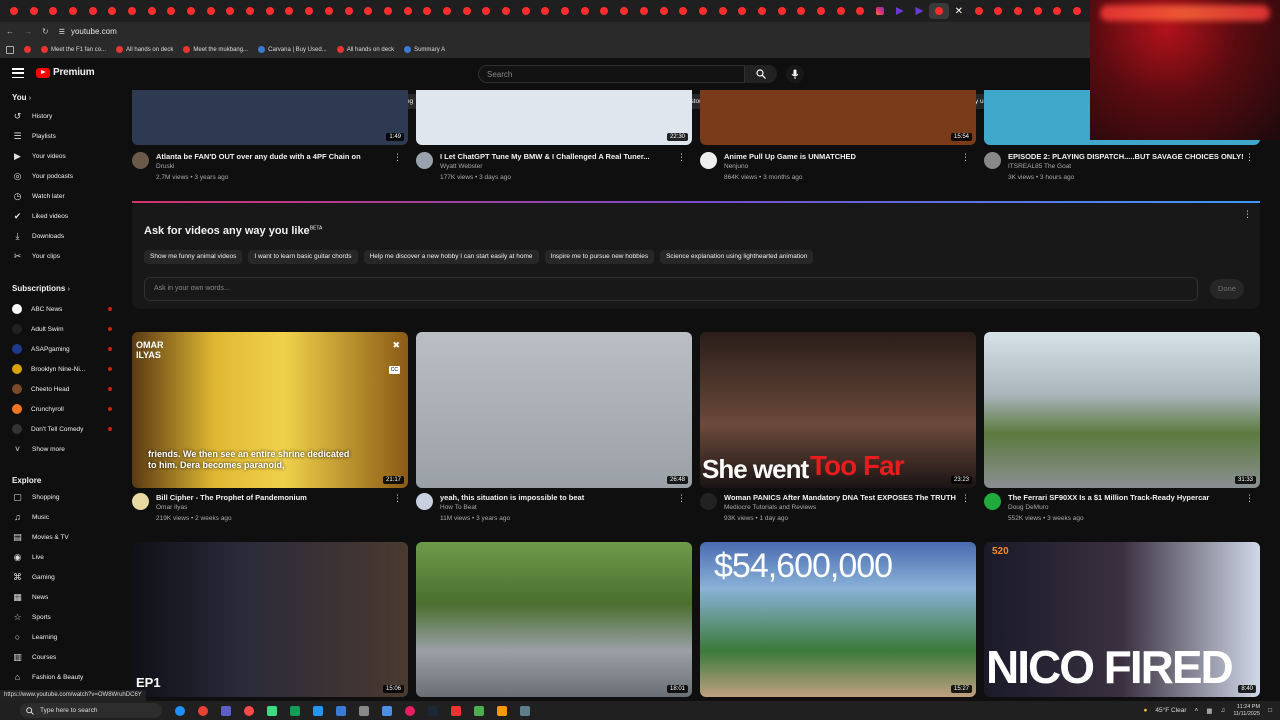 This screenshot has height=720, width=1280. What do you see at coordinates (88, 31) in the screenshot?
I see `address-bar: ☰ youtube.com` at bounding box center [88, 31].